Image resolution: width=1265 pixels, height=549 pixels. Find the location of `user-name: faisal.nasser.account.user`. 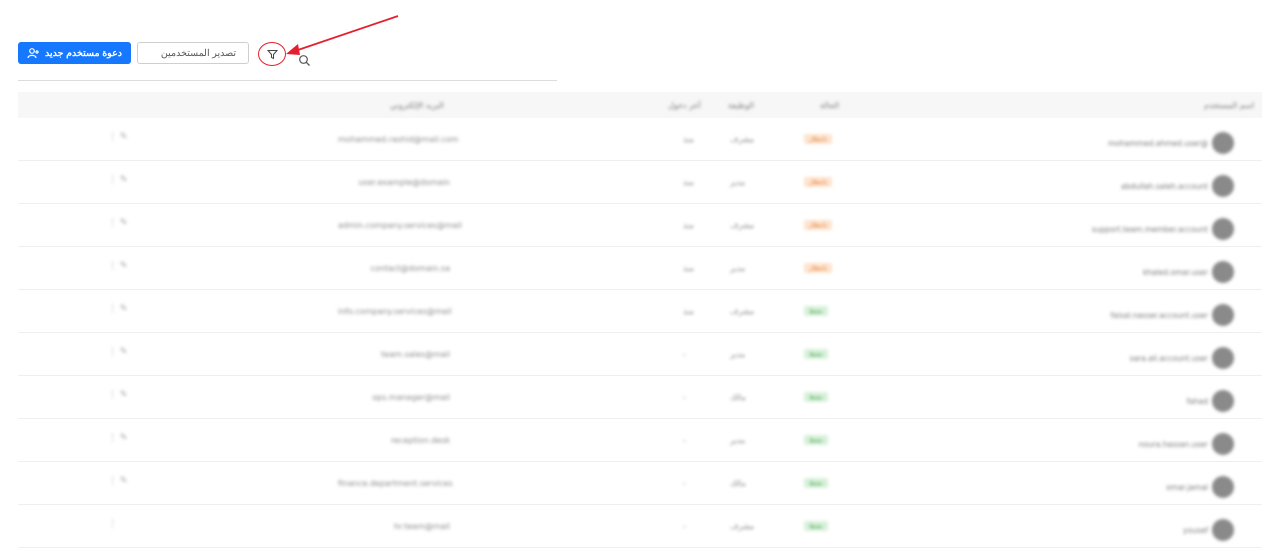

user-name: faisal.nasser.account.user is located at coordinates (1159, 315).